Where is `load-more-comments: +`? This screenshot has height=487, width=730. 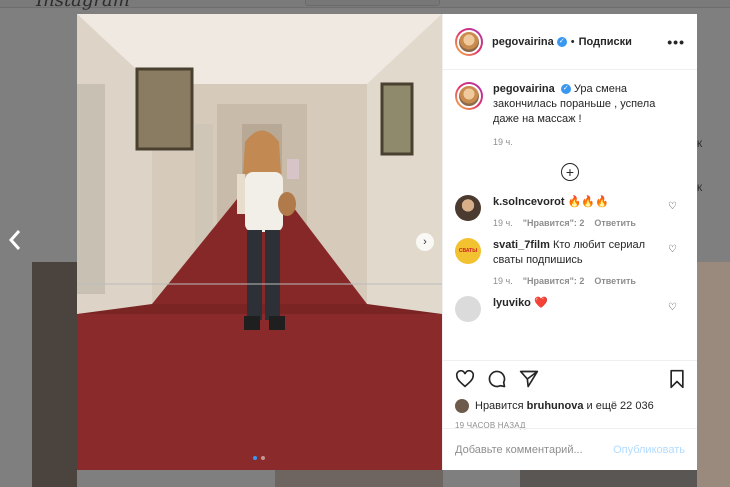
load-more-comments: + is located at coordinates (570, 172).